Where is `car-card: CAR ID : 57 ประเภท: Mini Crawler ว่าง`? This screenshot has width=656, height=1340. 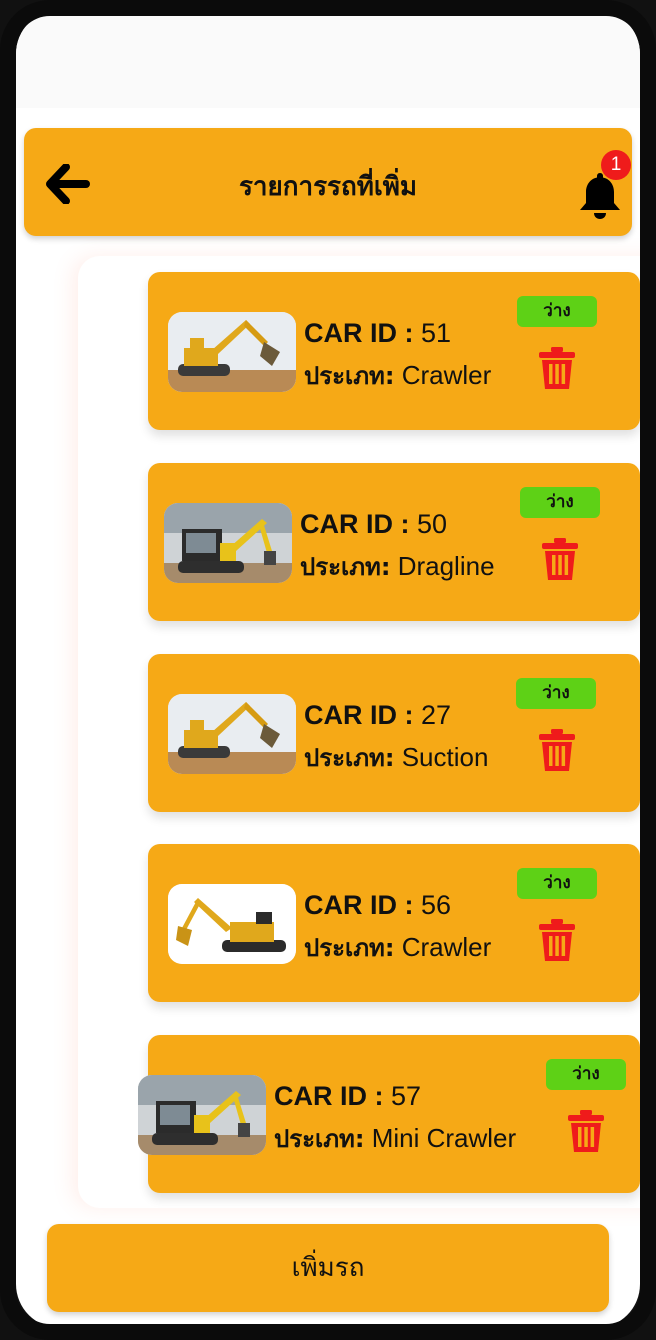 car-card: CAR ID : 57 ประเภท: Mini Crawler ว่าง is located at coordinates (389, 1114).